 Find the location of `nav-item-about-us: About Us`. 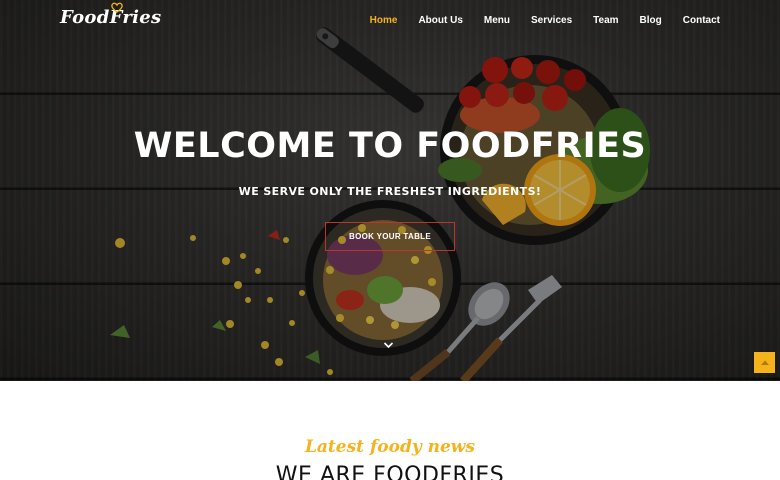

nav-item-about-us: About Us is located at coordinates (440, 20).